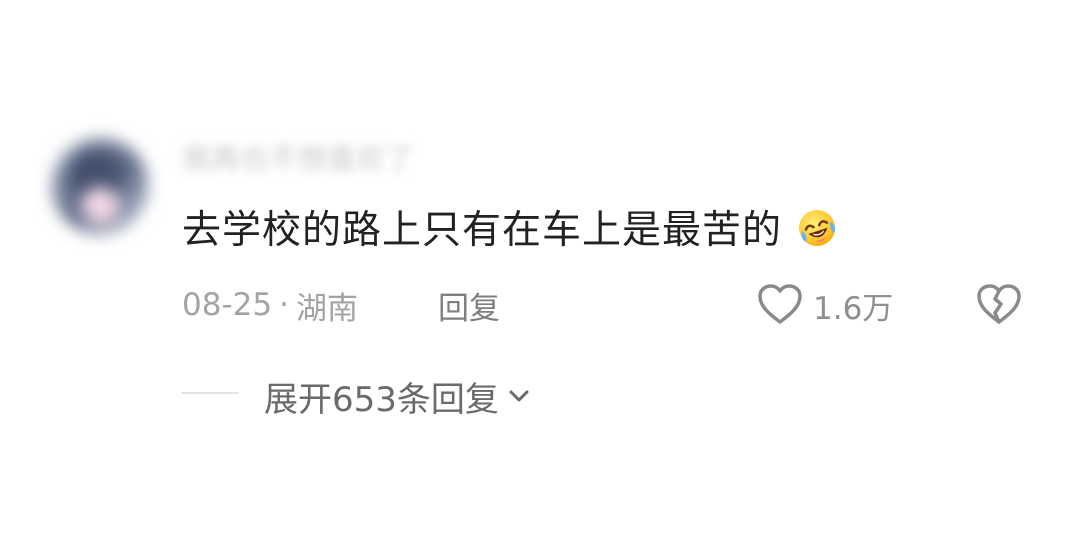 The width and height of the screenshot is (1080, 540). What do you see at coordinates (999, 305) in the screenshot?
I see `broken-heart-icon` at bounding box center [999, 305].